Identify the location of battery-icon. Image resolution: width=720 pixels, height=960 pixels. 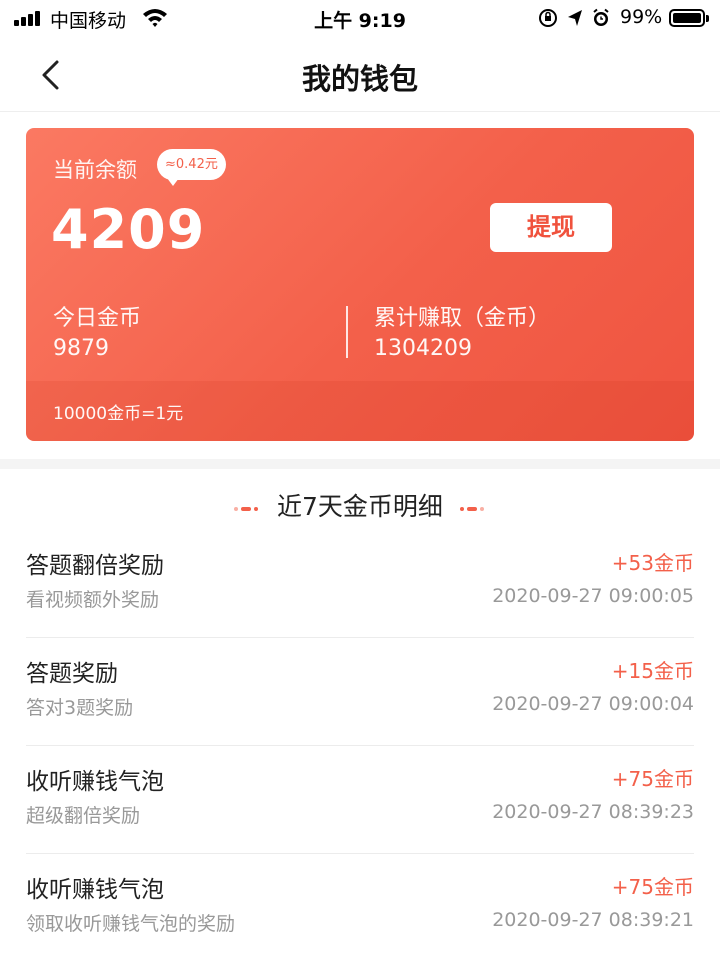
(689, 18).